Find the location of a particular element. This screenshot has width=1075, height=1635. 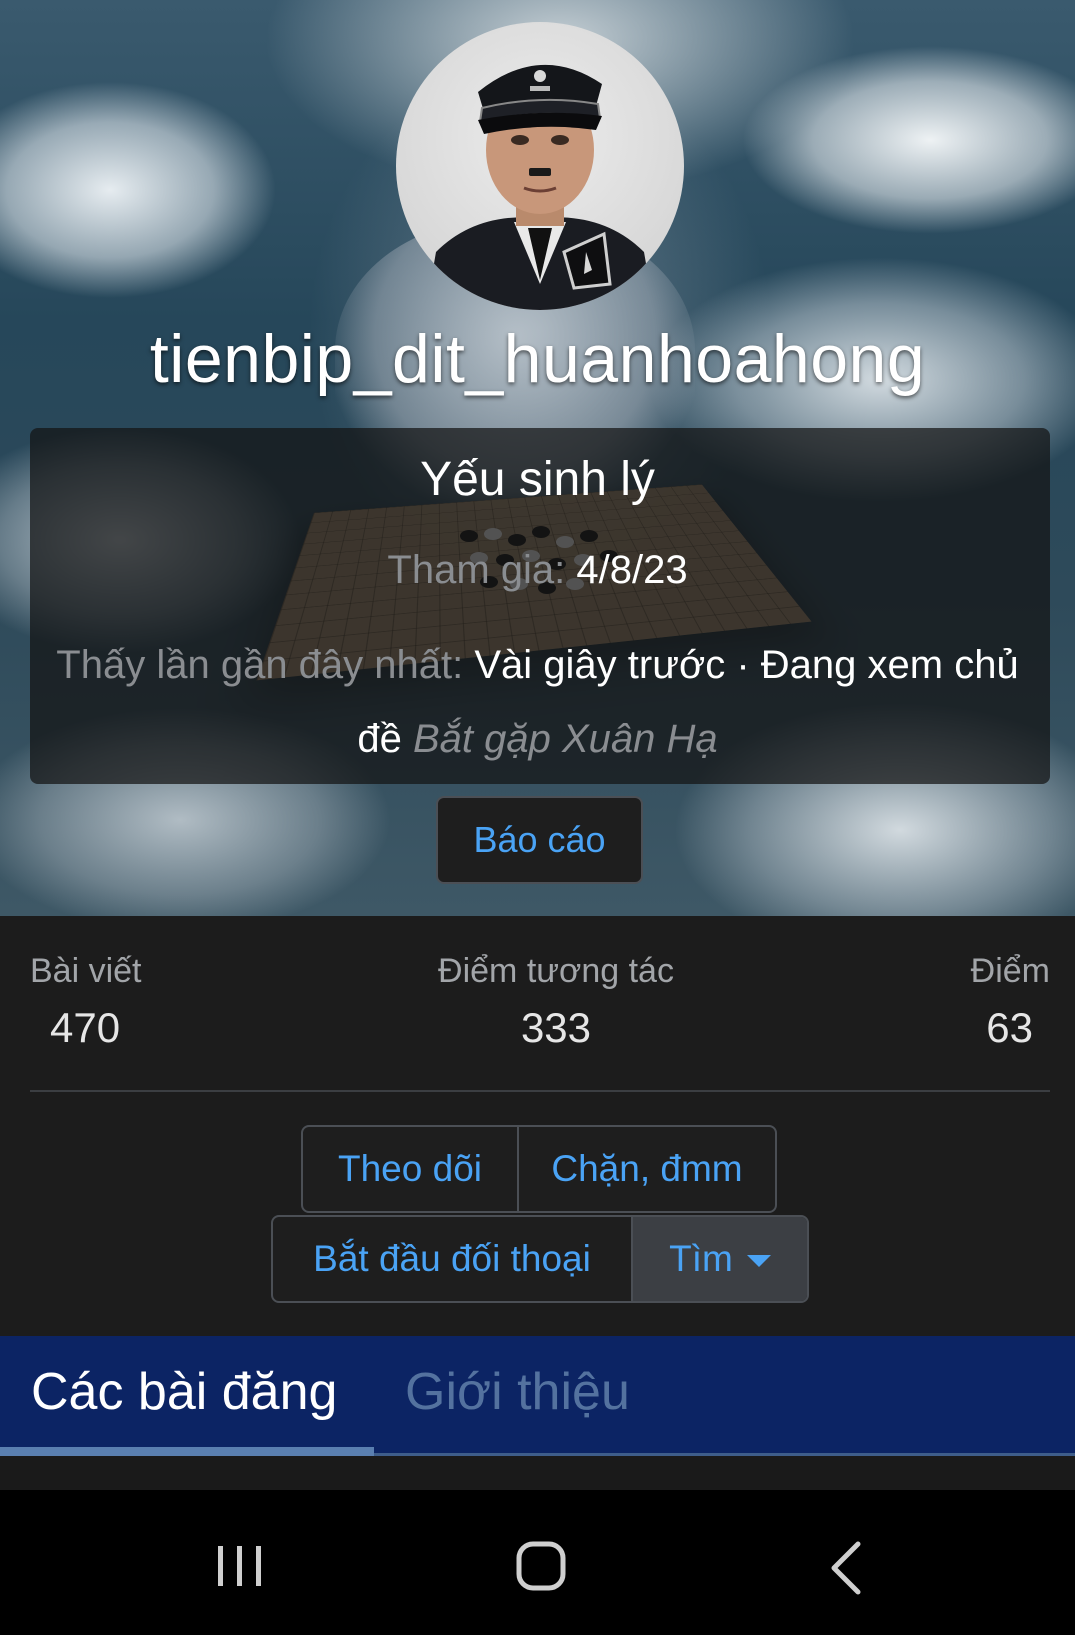

find-dropdown-button: Tìm is located at coordinates (719, 1259).